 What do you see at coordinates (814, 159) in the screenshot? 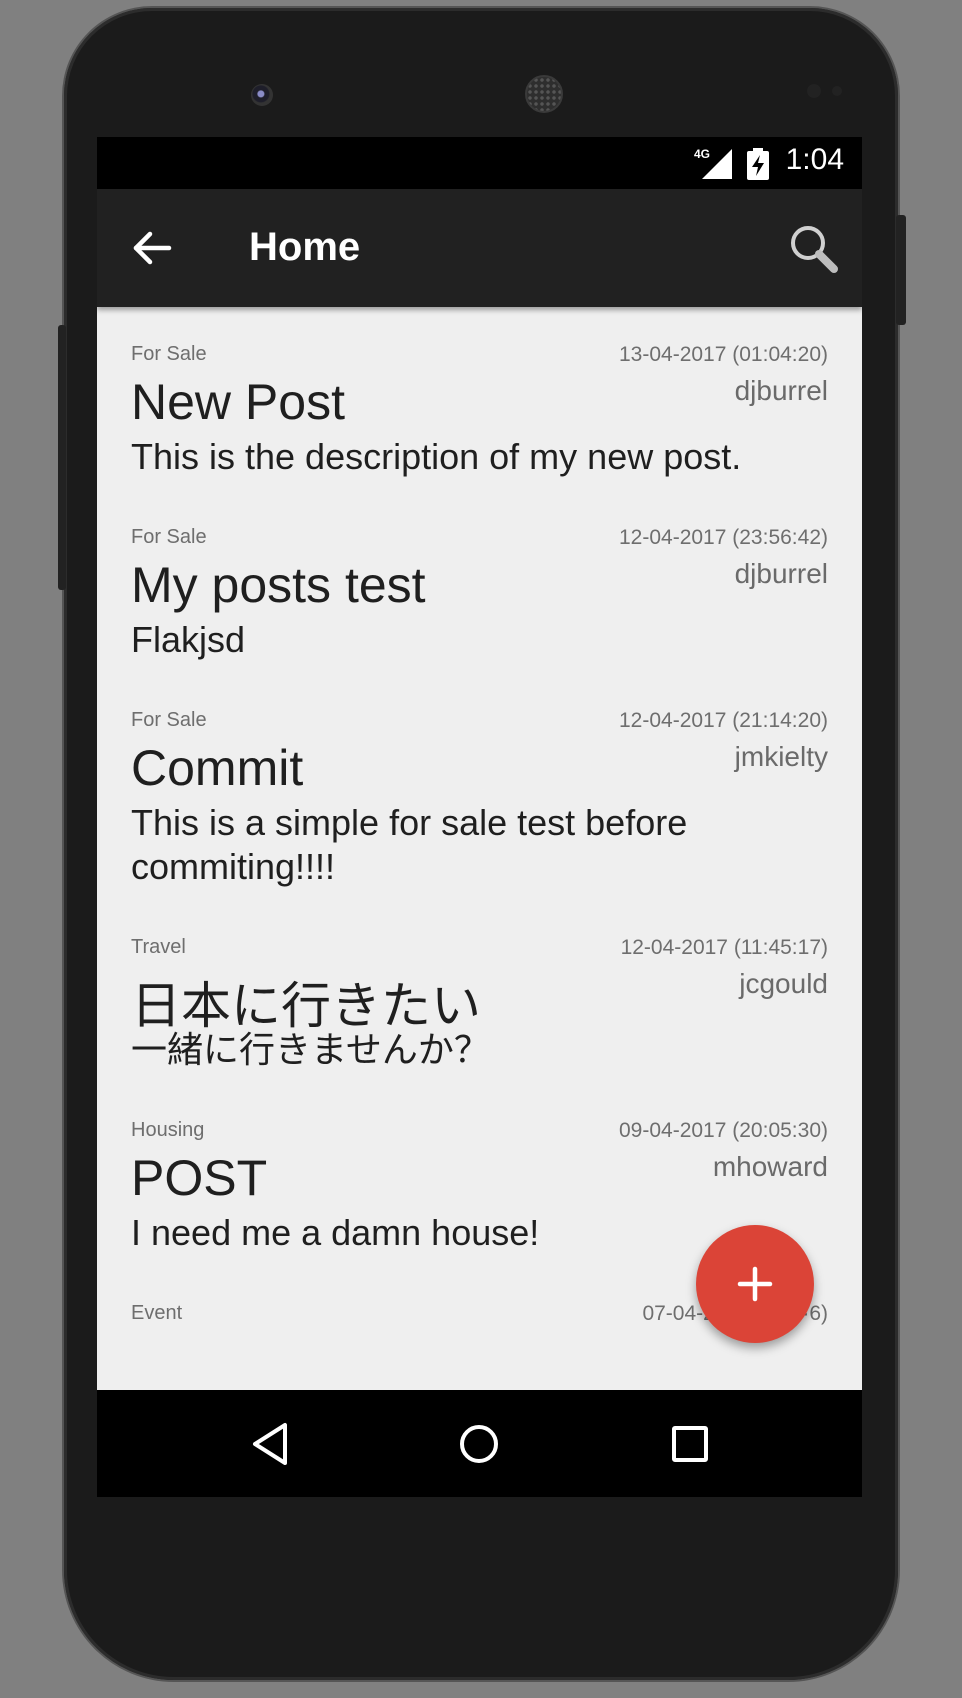
I see `status-time: 1:04` at bounding box center [814, 159].